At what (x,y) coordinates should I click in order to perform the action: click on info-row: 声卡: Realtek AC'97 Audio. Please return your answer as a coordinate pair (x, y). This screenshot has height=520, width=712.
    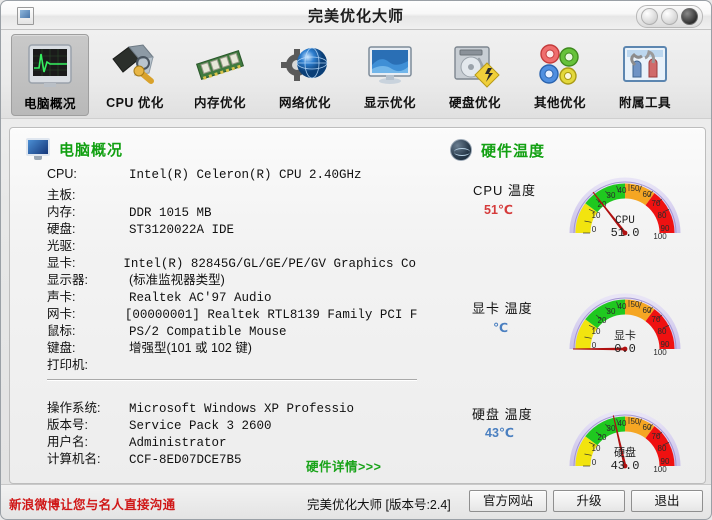
    Looking at the image, I should click on (232, 295).